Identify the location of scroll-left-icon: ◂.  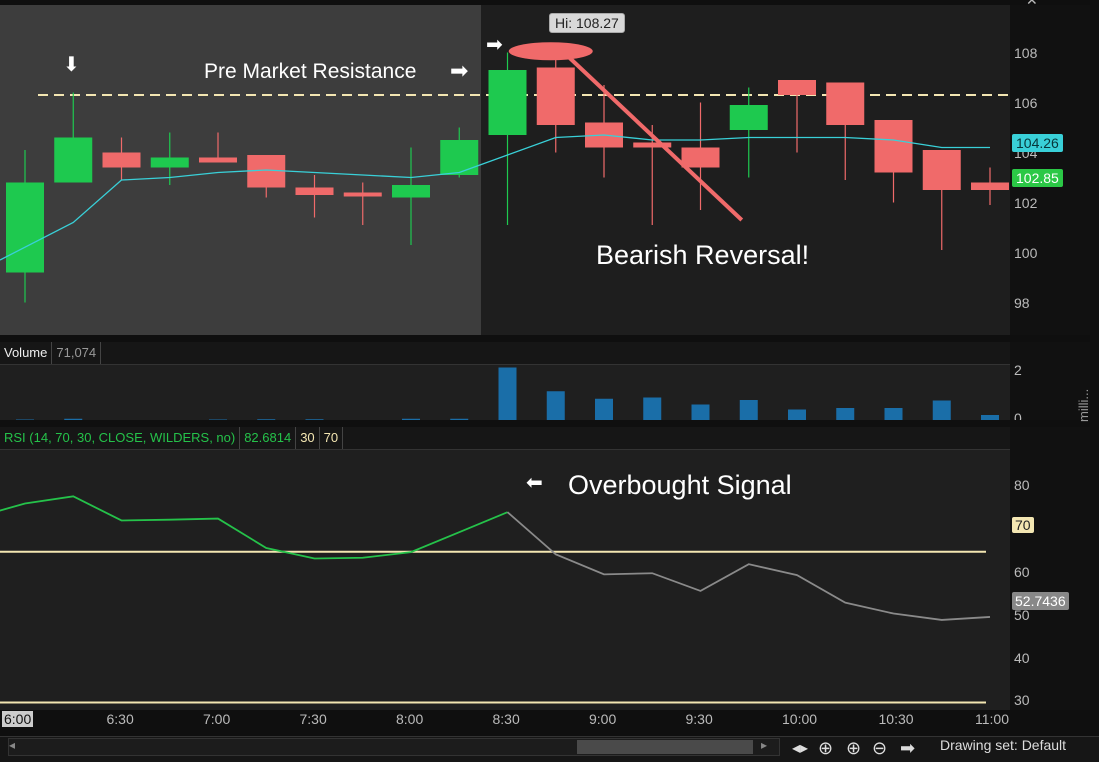
(12, 745).